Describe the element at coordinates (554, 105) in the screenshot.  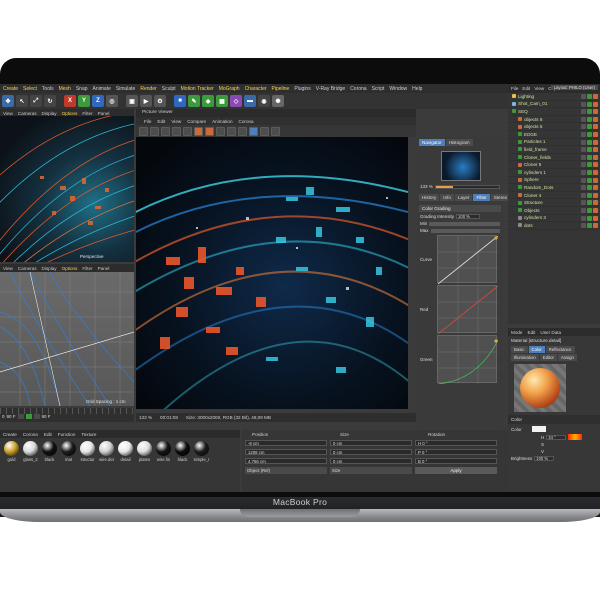
I see `object-row: Shot_Cam_01` at that location.